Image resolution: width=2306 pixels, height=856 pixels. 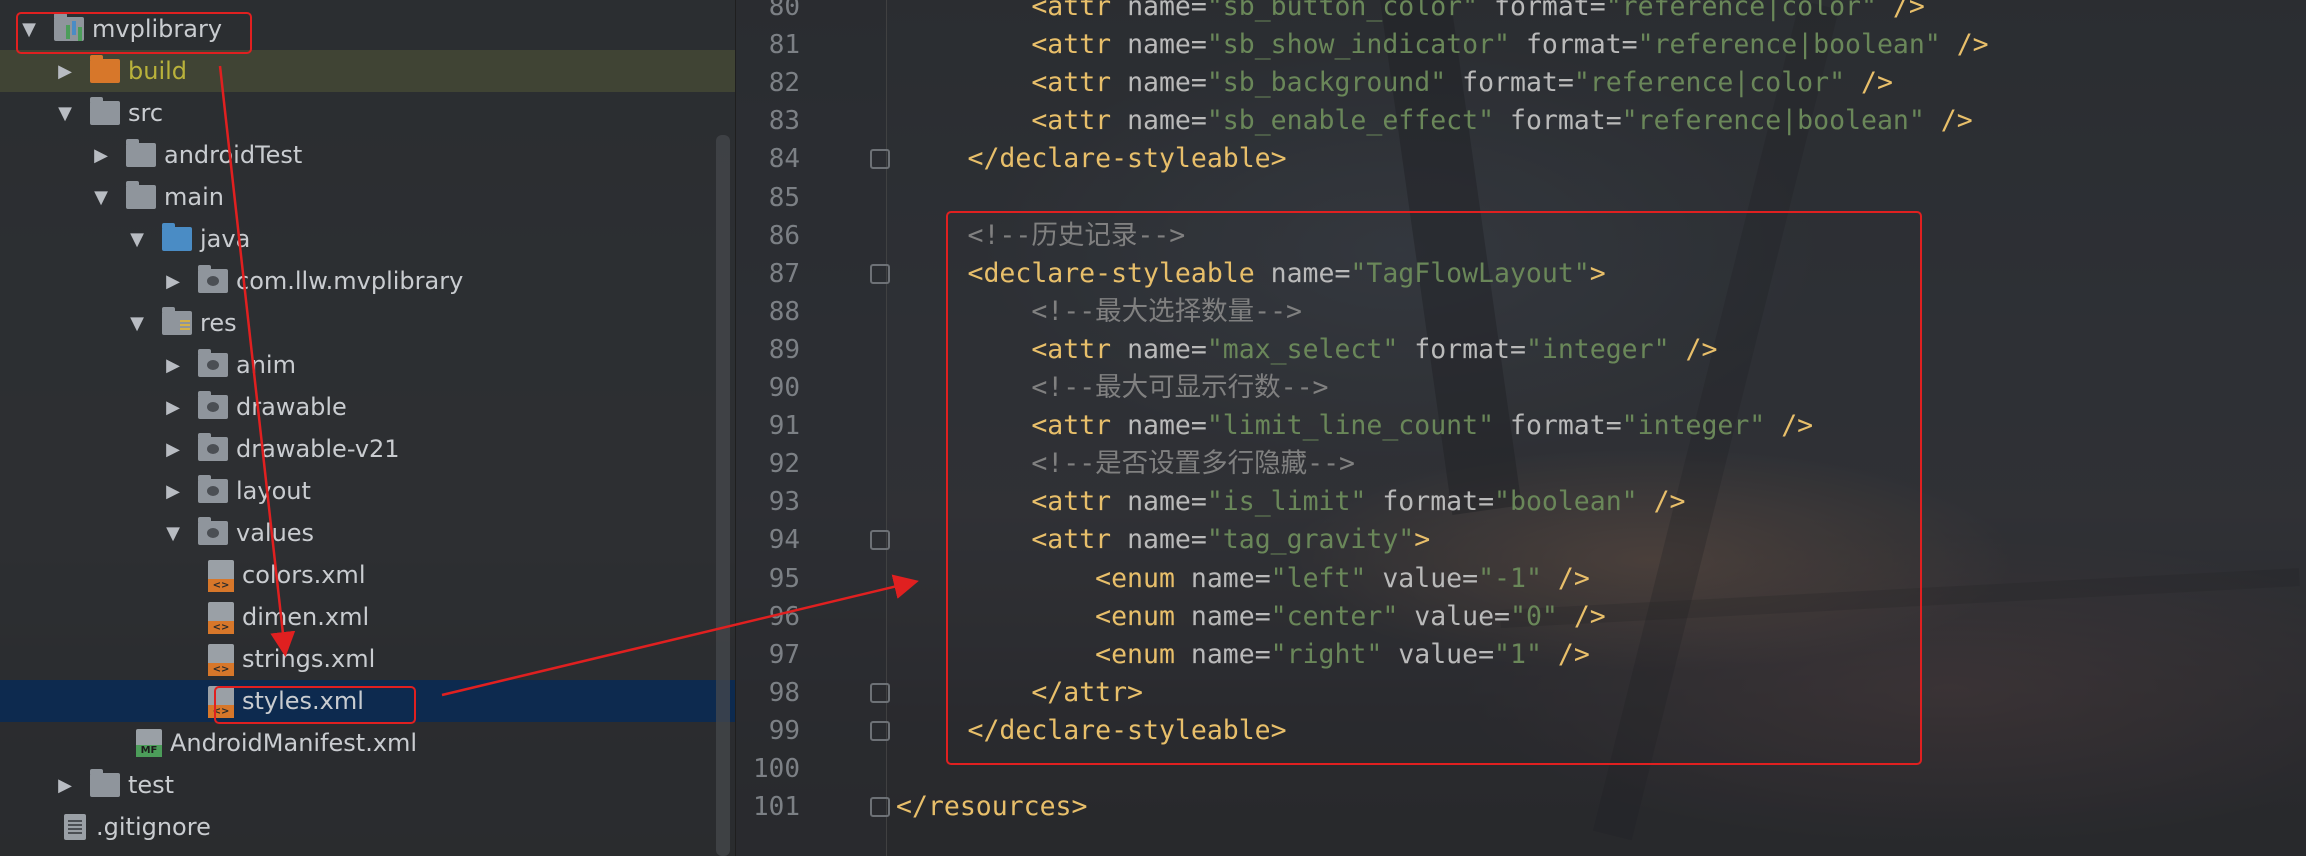 What do you see at coordinates (367, 491) in the screenshot?
I see `tree-item: ▶ layout` at bounding box center [367, 491].